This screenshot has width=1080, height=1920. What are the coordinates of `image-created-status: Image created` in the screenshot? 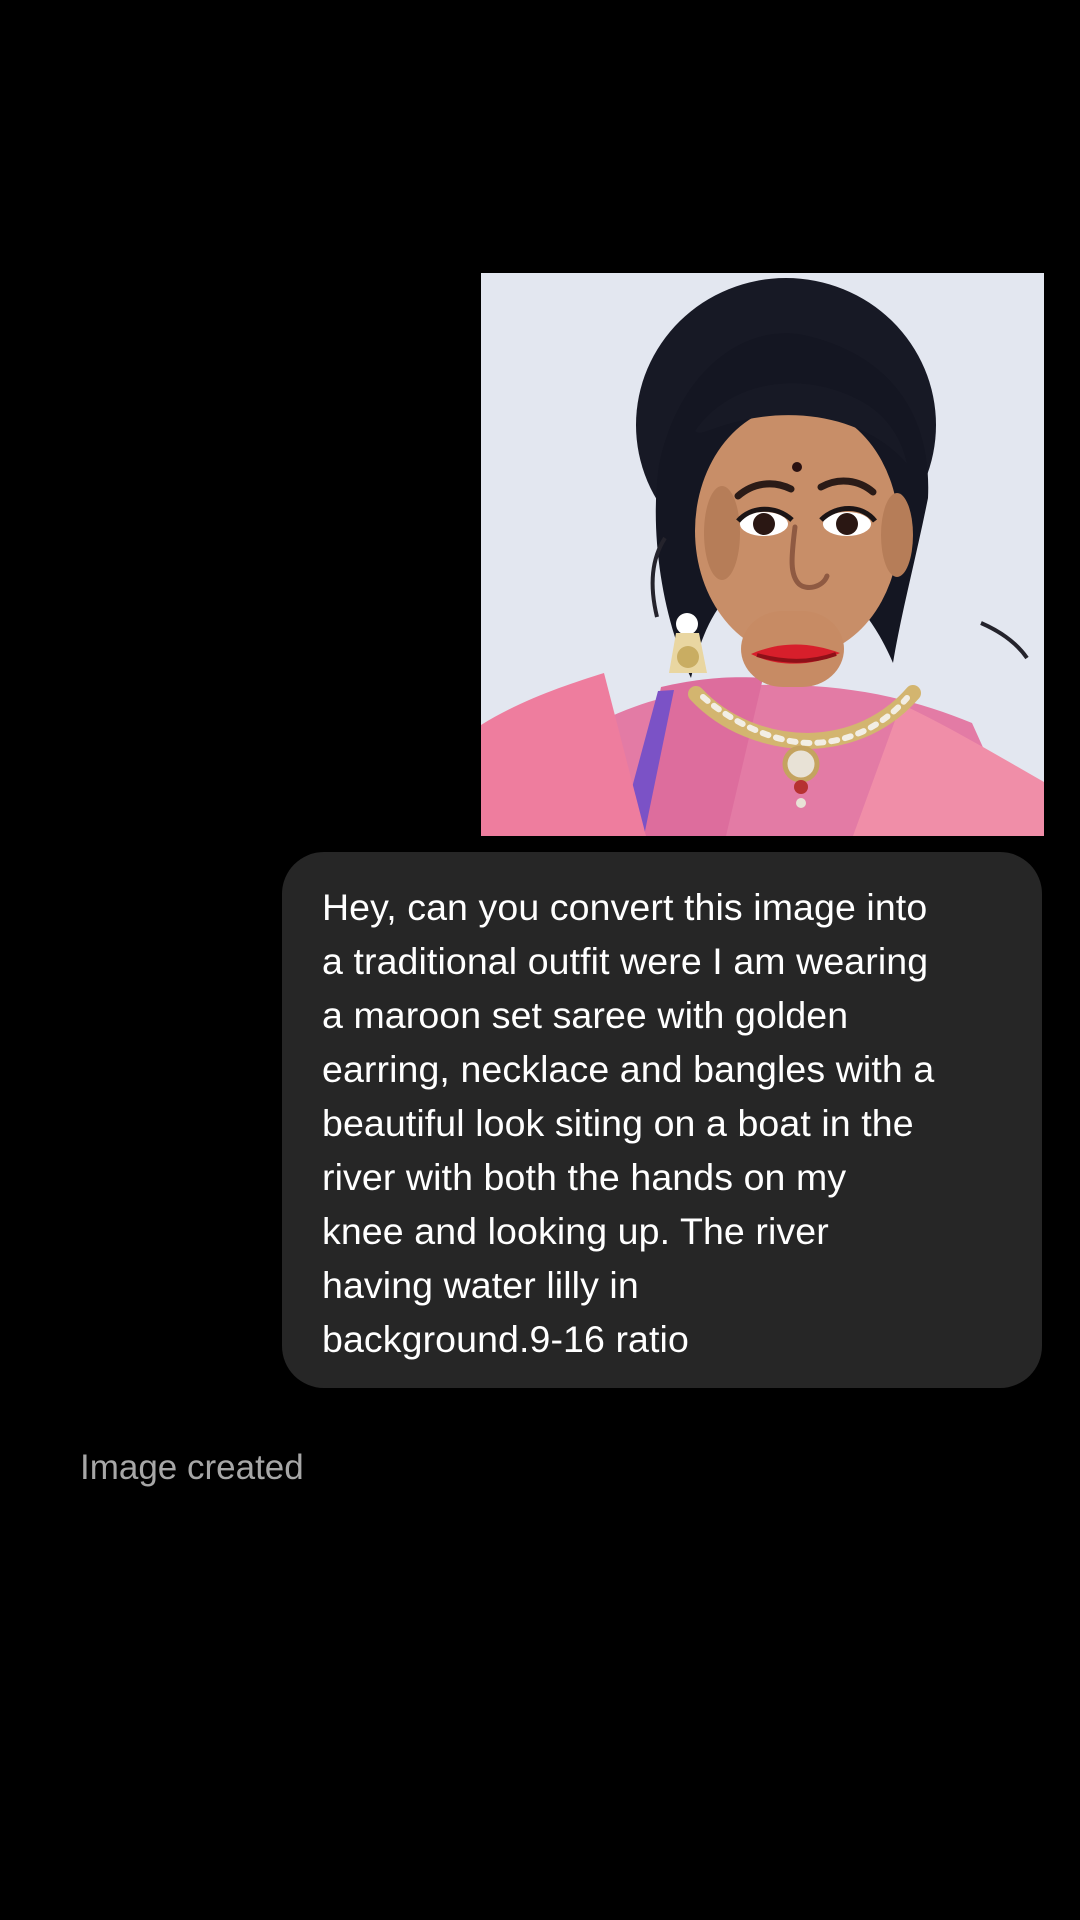 It's located at (192, 1467).